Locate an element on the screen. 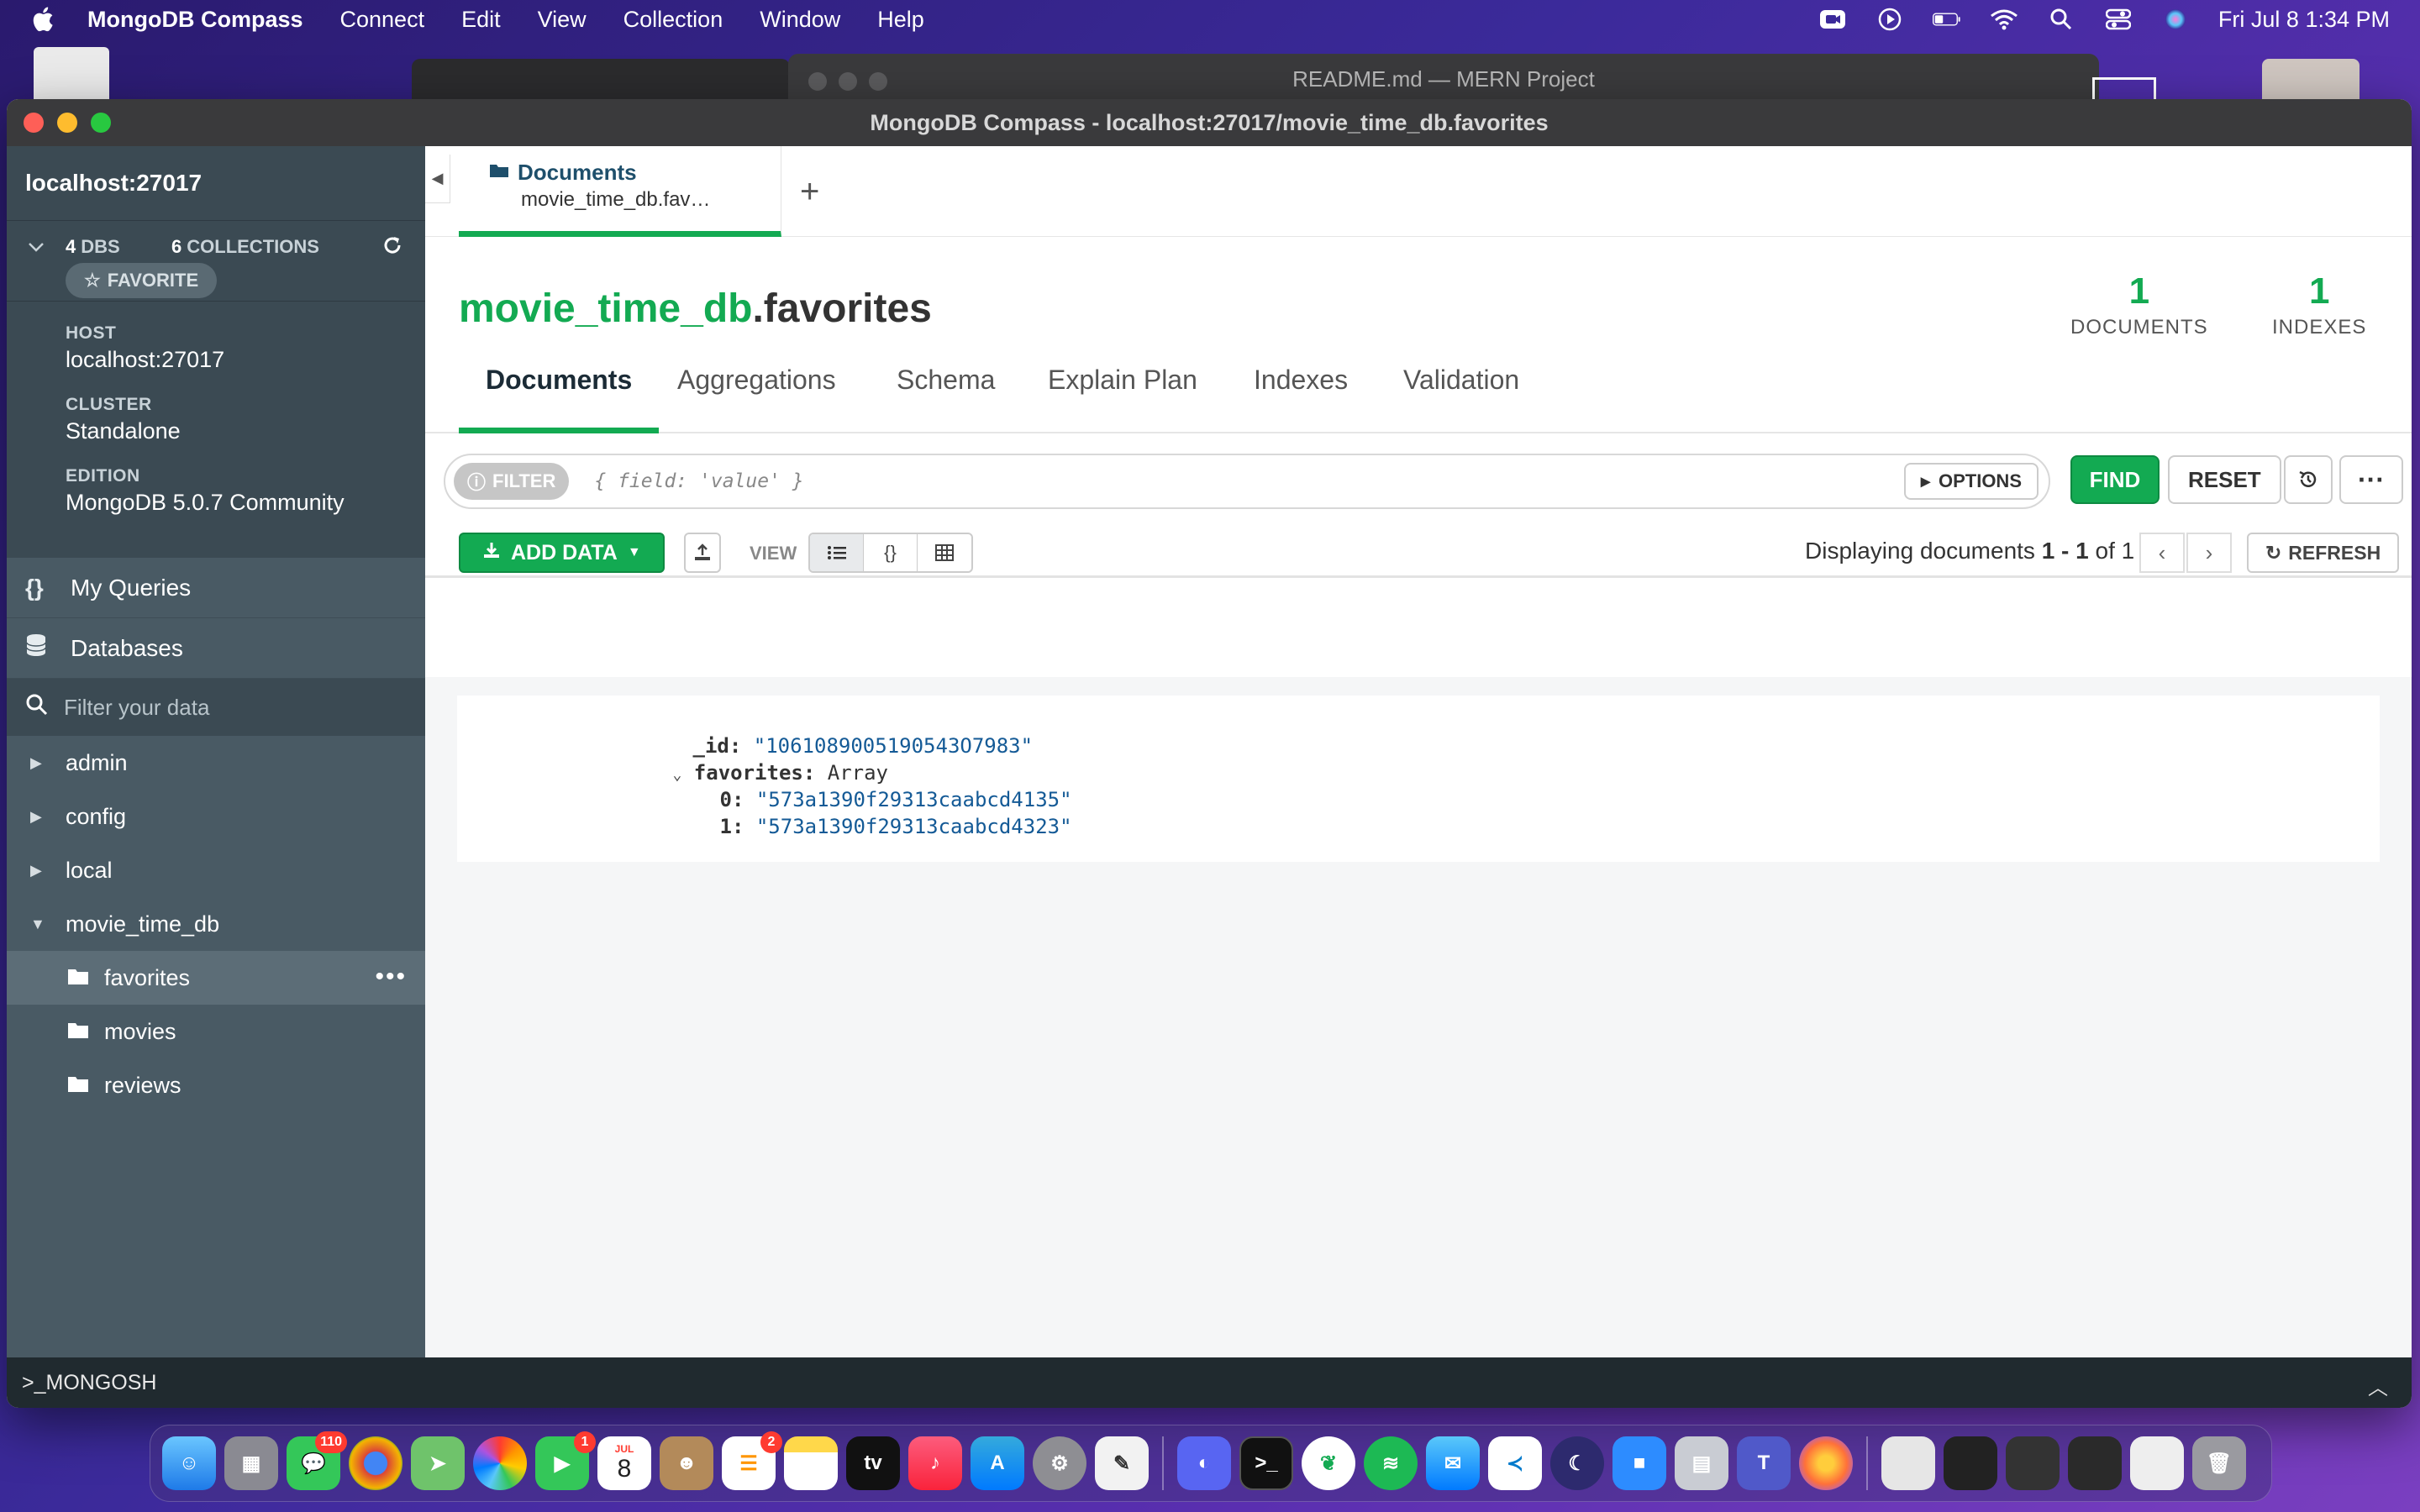 The width and height of the screenshot is (2420, 1512). mongosh-bar: >_MONGOSH ︿ is located at coordinates (1209, 1382).